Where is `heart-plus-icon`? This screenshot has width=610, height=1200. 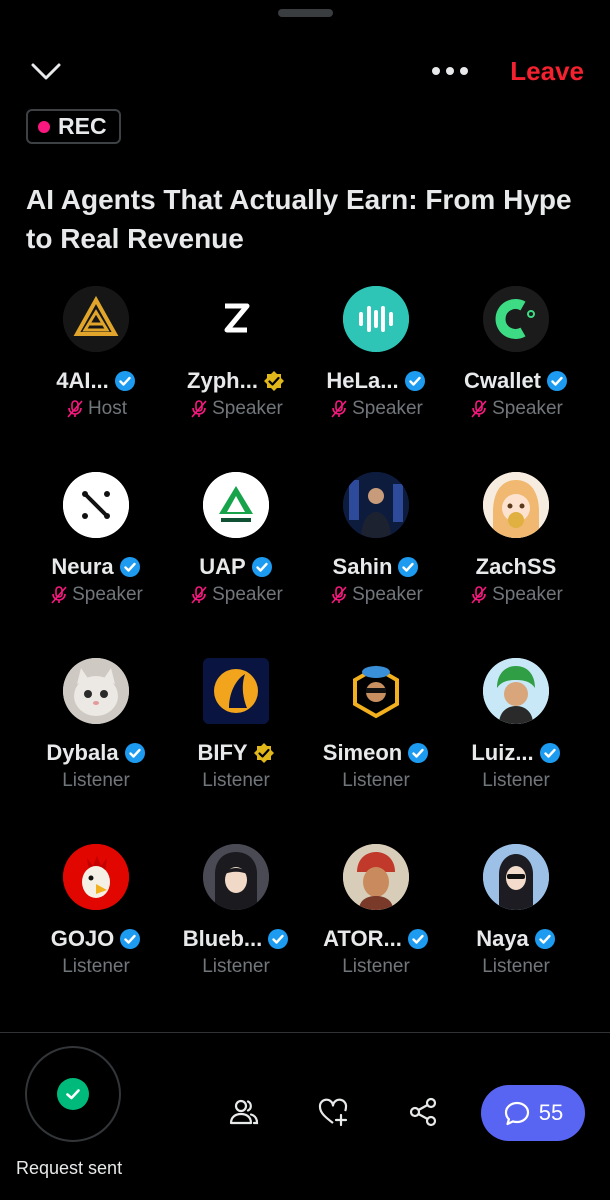 heart-plus-icon is located at coordinates (333, 1112).